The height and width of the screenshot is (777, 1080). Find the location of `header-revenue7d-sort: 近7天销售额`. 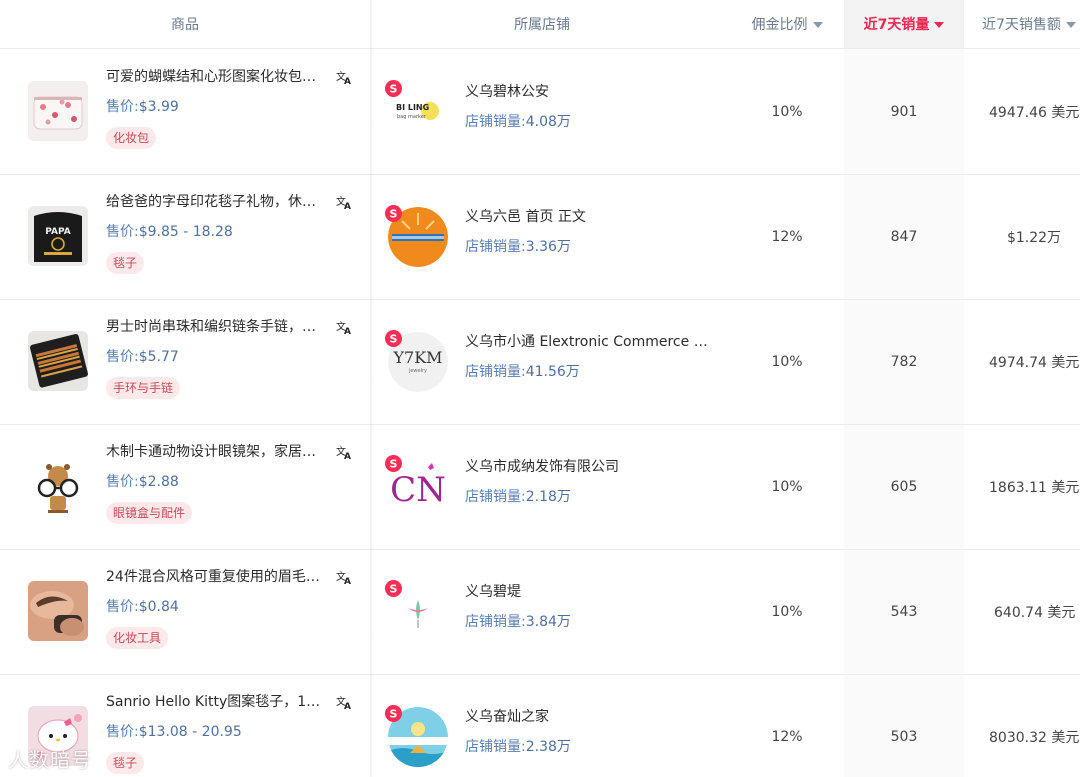

header-revenue7d-sort: 近7天销售额 is located at coordinates (1022, 24).